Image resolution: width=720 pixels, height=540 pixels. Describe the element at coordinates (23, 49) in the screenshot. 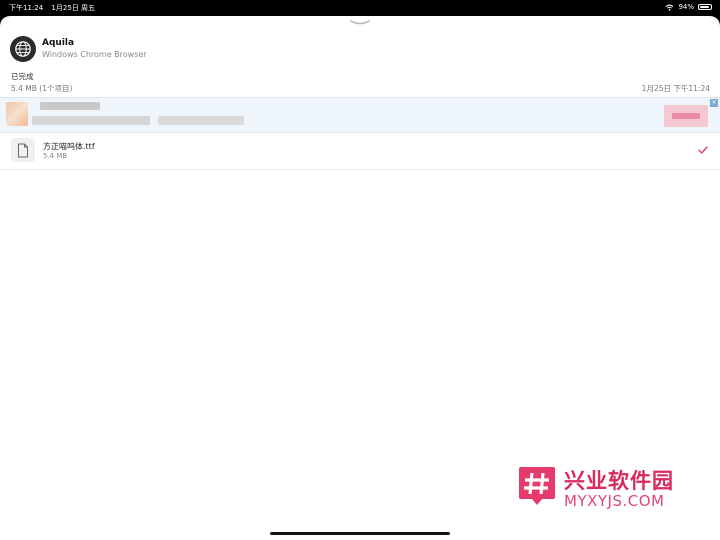

I see `globe-icon` at that location.